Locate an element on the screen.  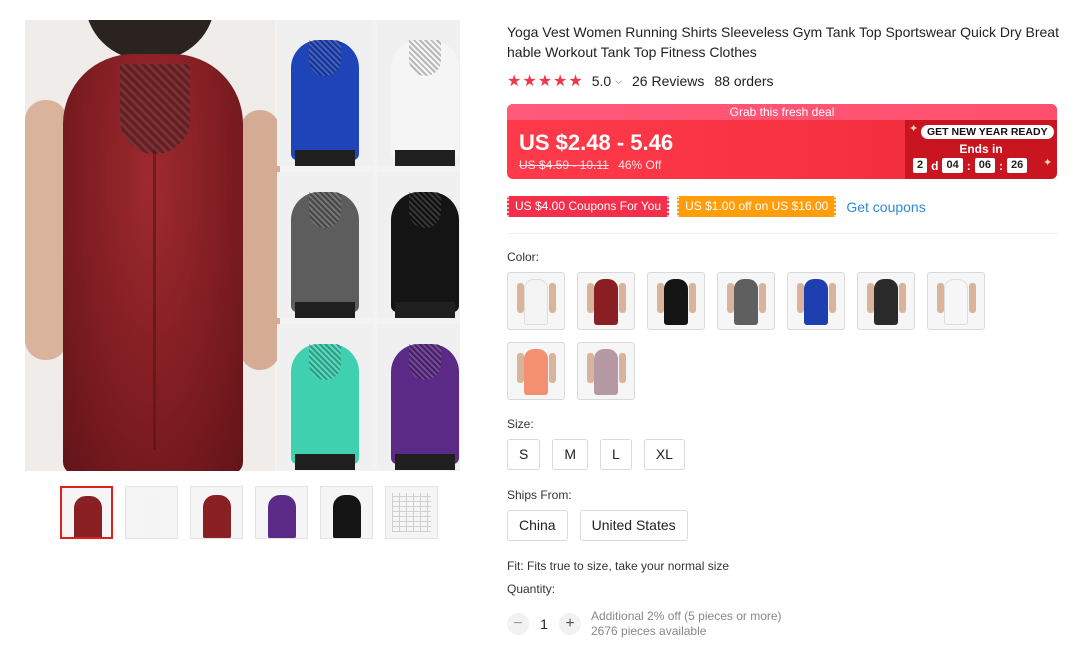
color-swatch-white is located at coordinates (536, 301).